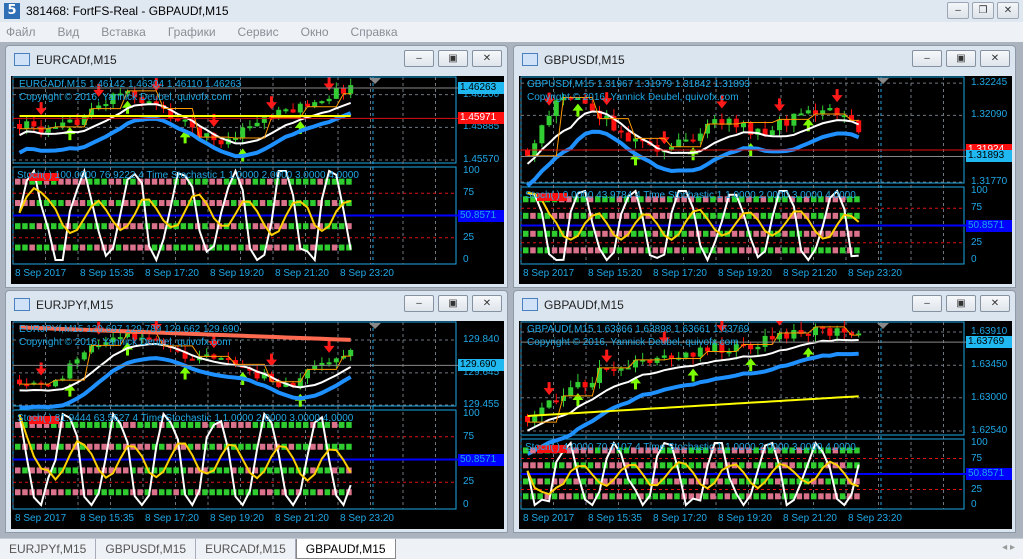  What do you see at coordinates (958, 10) in the screenshot?
I see `app-minimize-button: –` at bounding box center [958, 10].